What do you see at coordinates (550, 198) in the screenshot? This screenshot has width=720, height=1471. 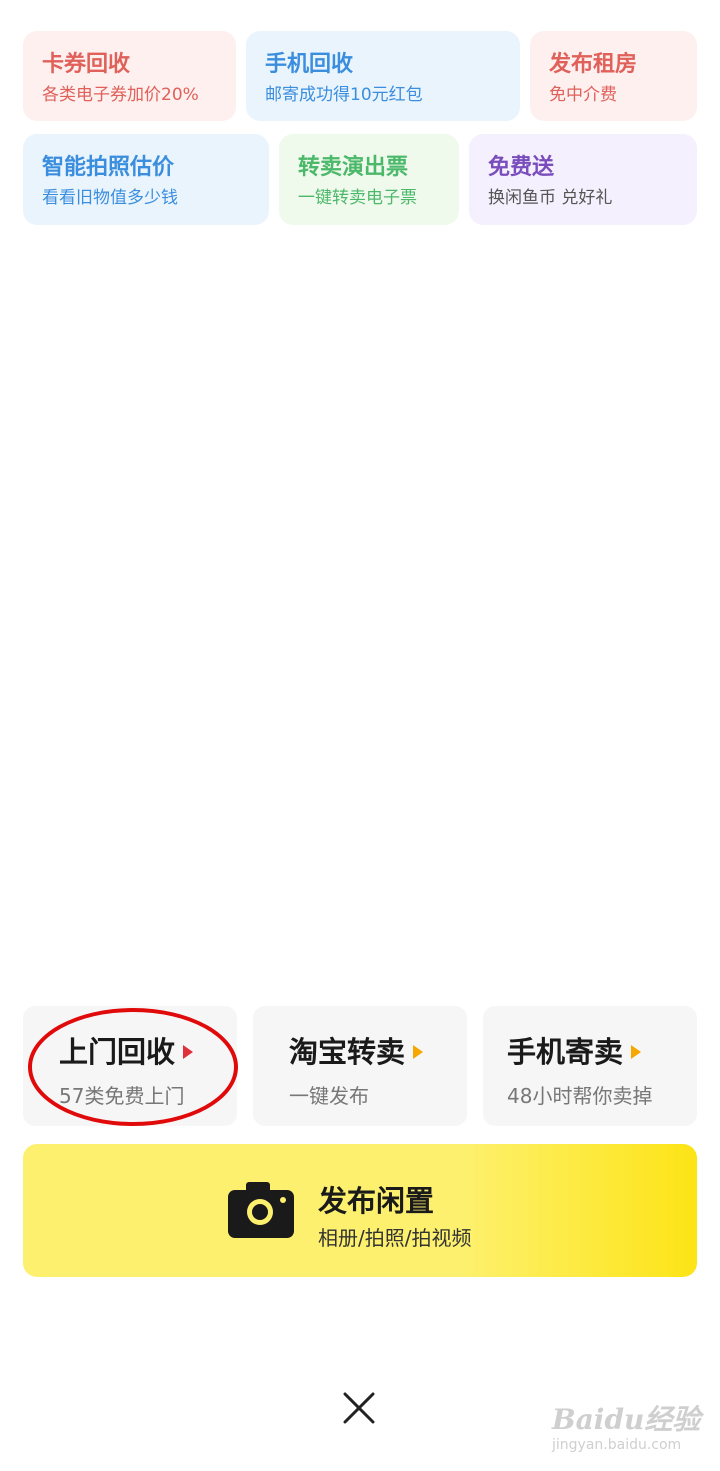 I see `card-subtitle: 换闲鱼币 兑好礼` at bounding box center [550, 198].